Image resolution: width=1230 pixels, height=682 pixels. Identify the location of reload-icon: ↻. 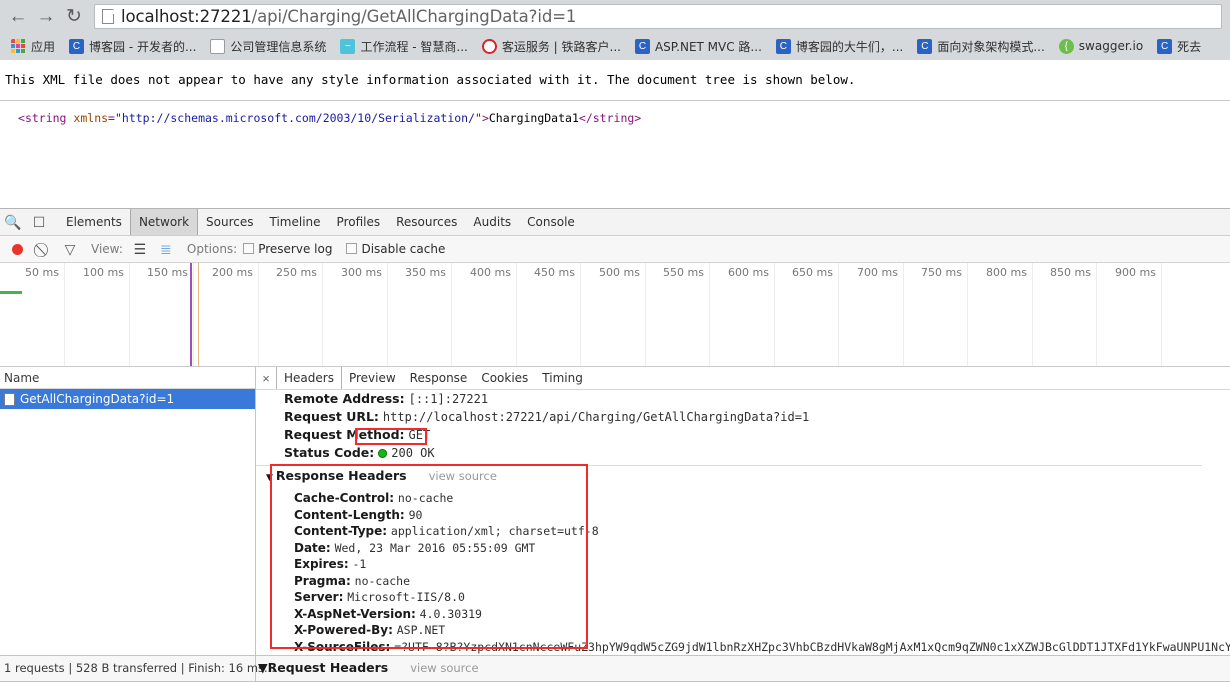
(74, 16).